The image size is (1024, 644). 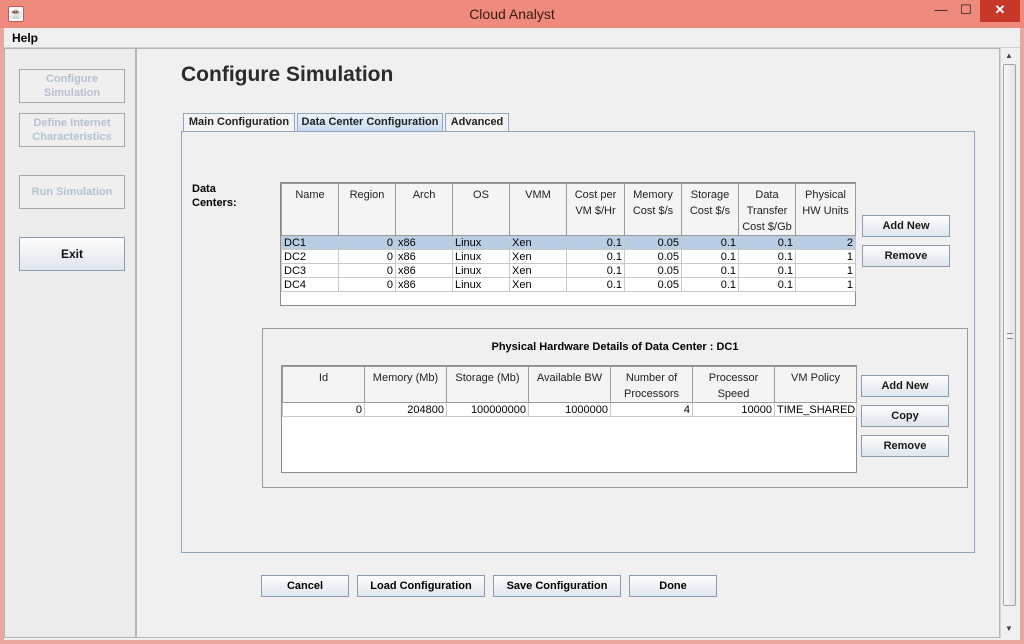 I want to click on done-button: Done, so click(x=673, y=586).